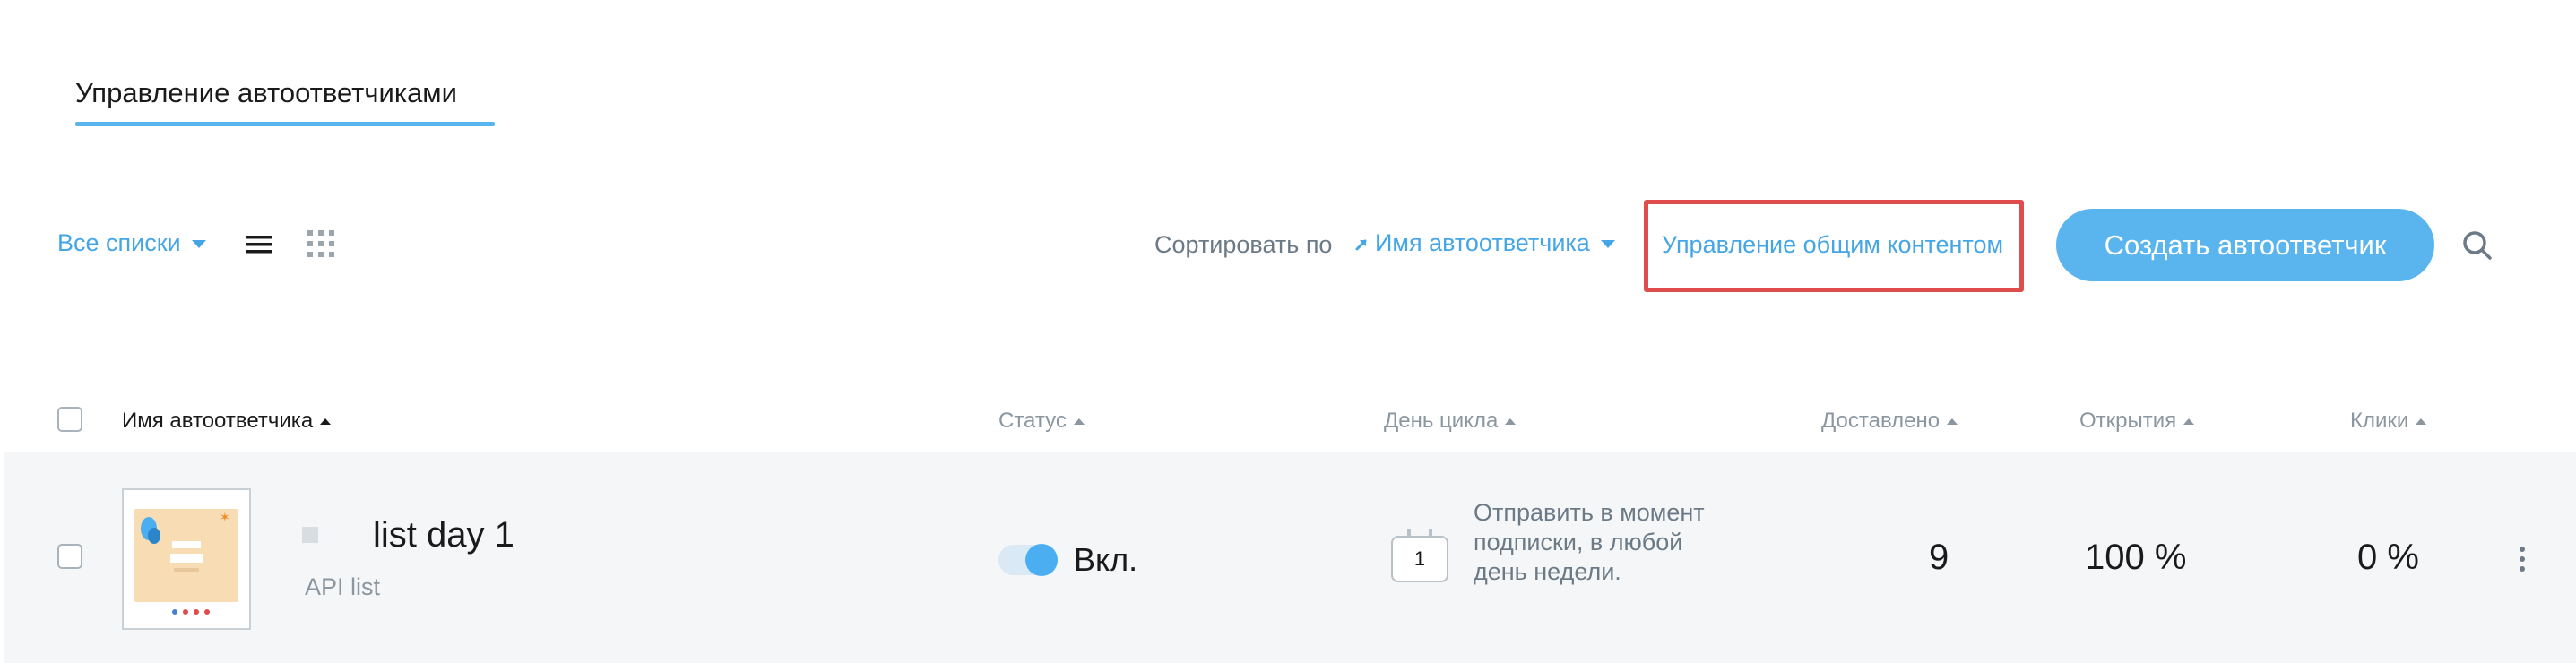  What do you see at coordinates (218, 421) in the screenshot?
I see `column-header-name-label: Имя автоответчика` at bounding box center [218, 421].